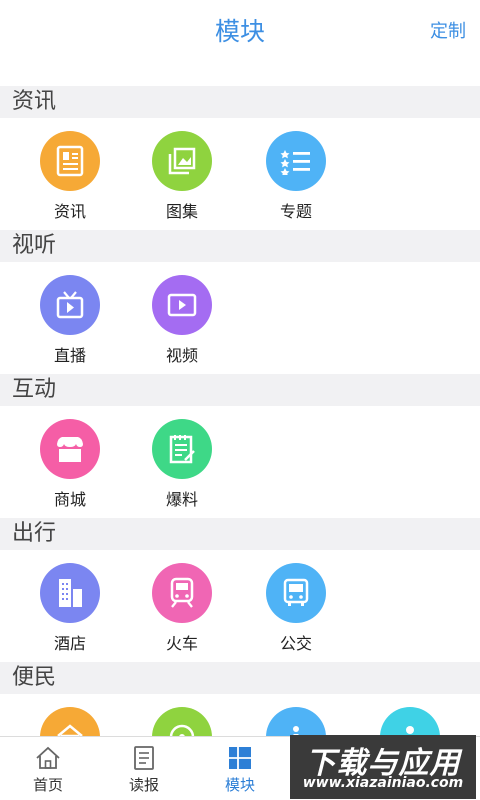  I want to click on bus-icon, so click(296, 593).